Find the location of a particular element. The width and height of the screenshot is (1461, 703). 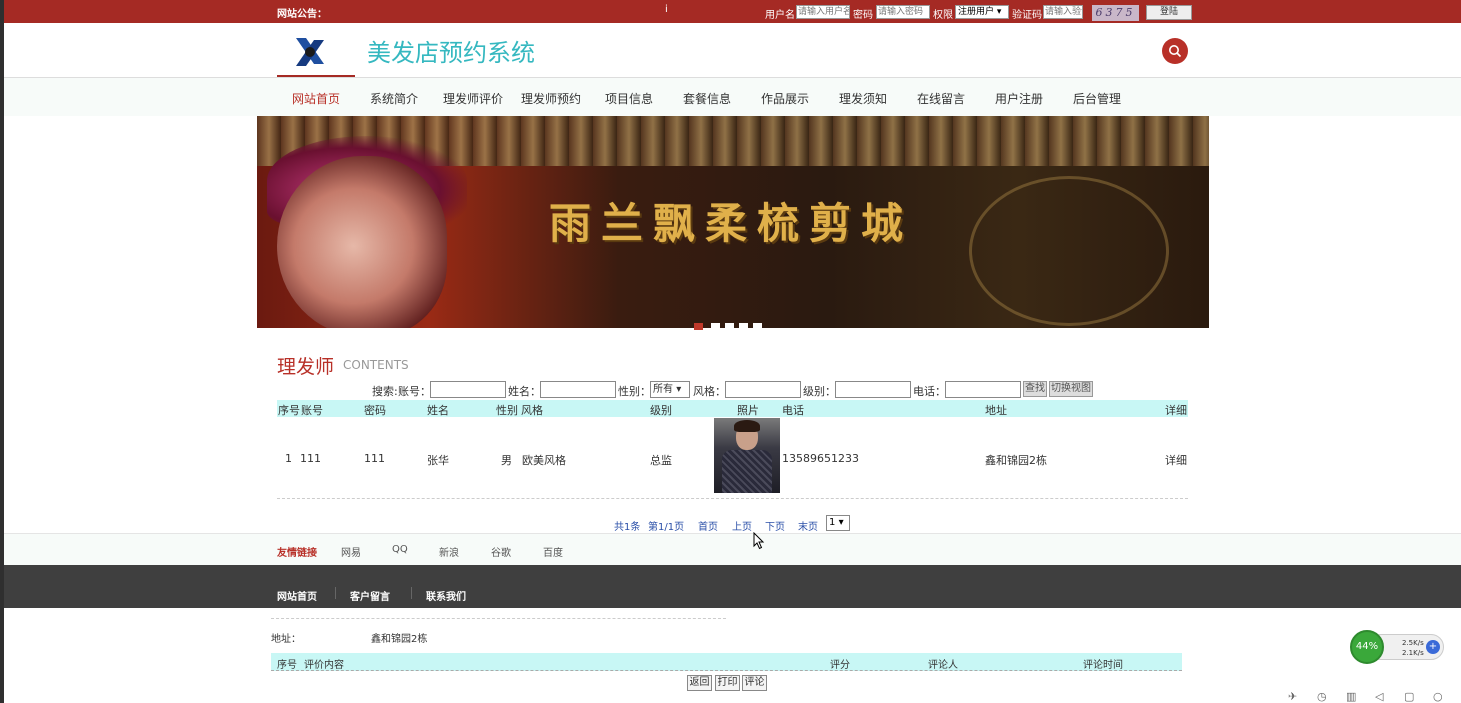

captcha-label: 验证码 is located at coordinates (1027, 15).